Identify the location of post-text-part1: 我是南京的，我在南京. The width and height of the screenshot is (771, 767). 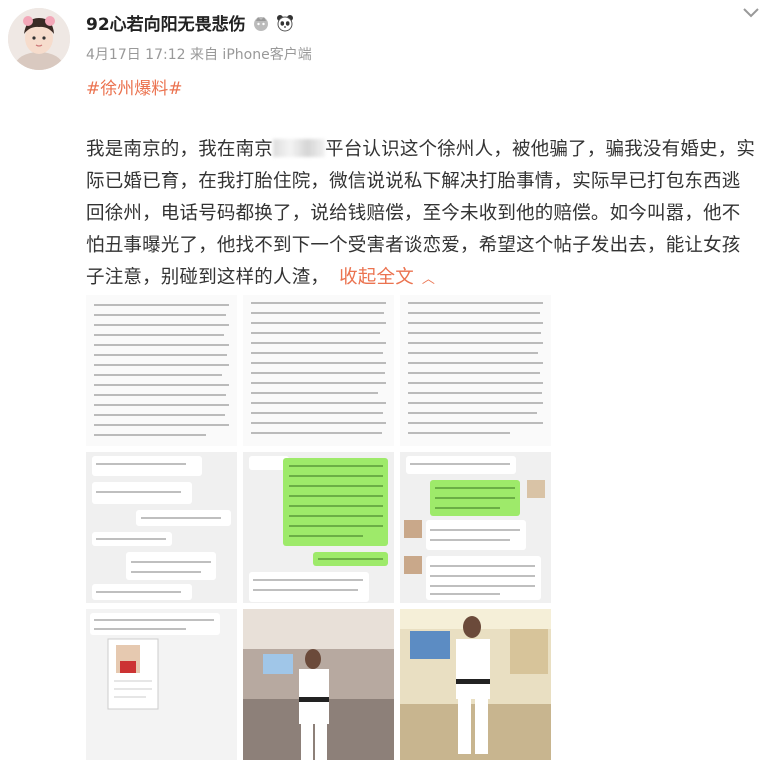
(180, 149).